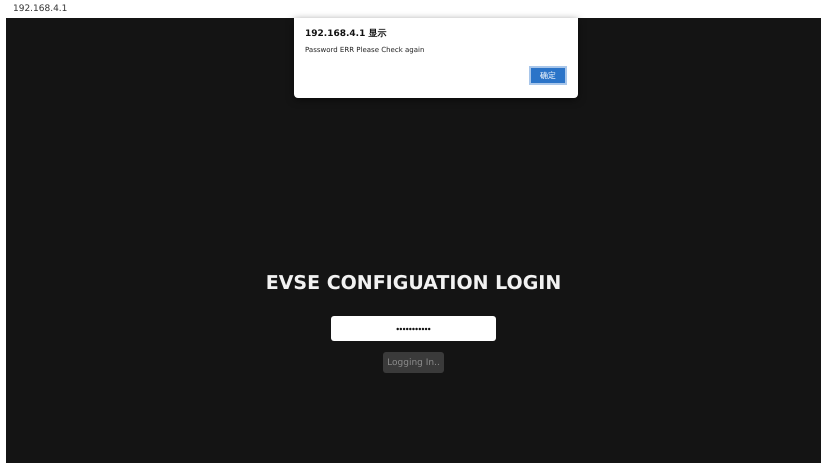 The width and height of the screenshot is (821, 463). I want to click on dialog-title: 192.168.4.1 显示, so click(346, 34).